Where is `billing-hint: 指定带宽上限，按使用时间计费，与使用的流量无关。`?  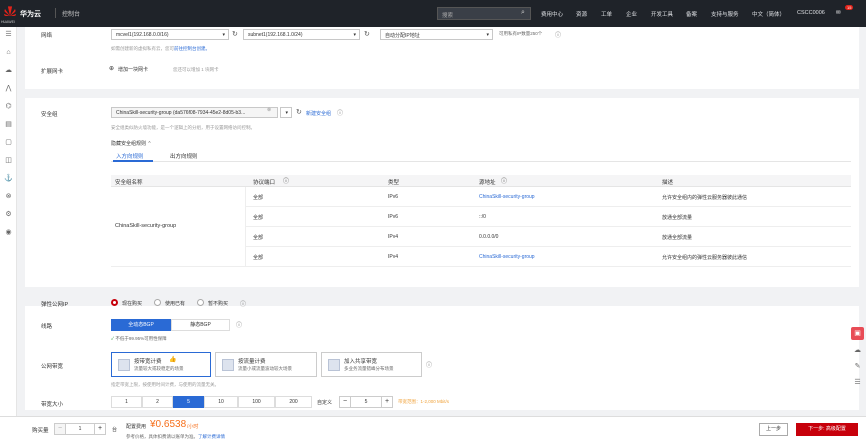
billing-hint: 指定带宽上限，按使用时间计费，与使用的流量无关。 is located at coordinates (165, 384).